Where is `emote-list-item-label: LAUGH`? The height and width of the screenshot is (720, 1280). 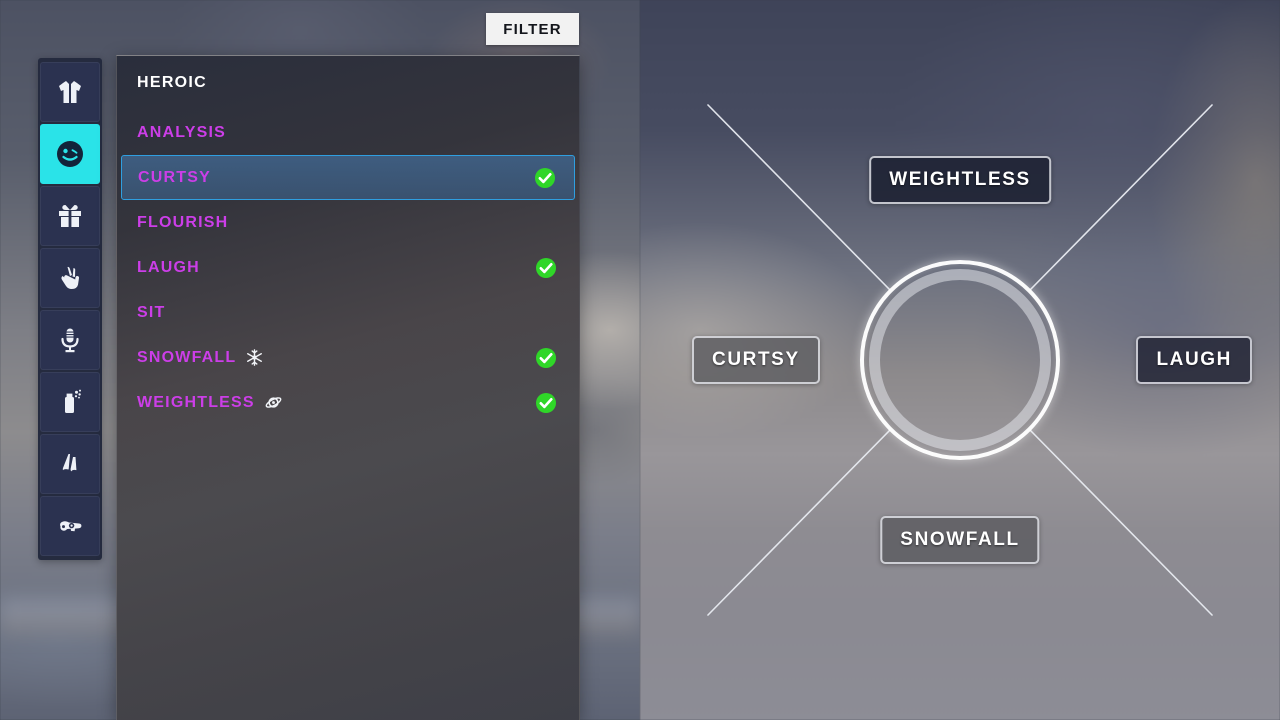
emote-list-item-label: LAUGH is located at coordinates (168, 267).